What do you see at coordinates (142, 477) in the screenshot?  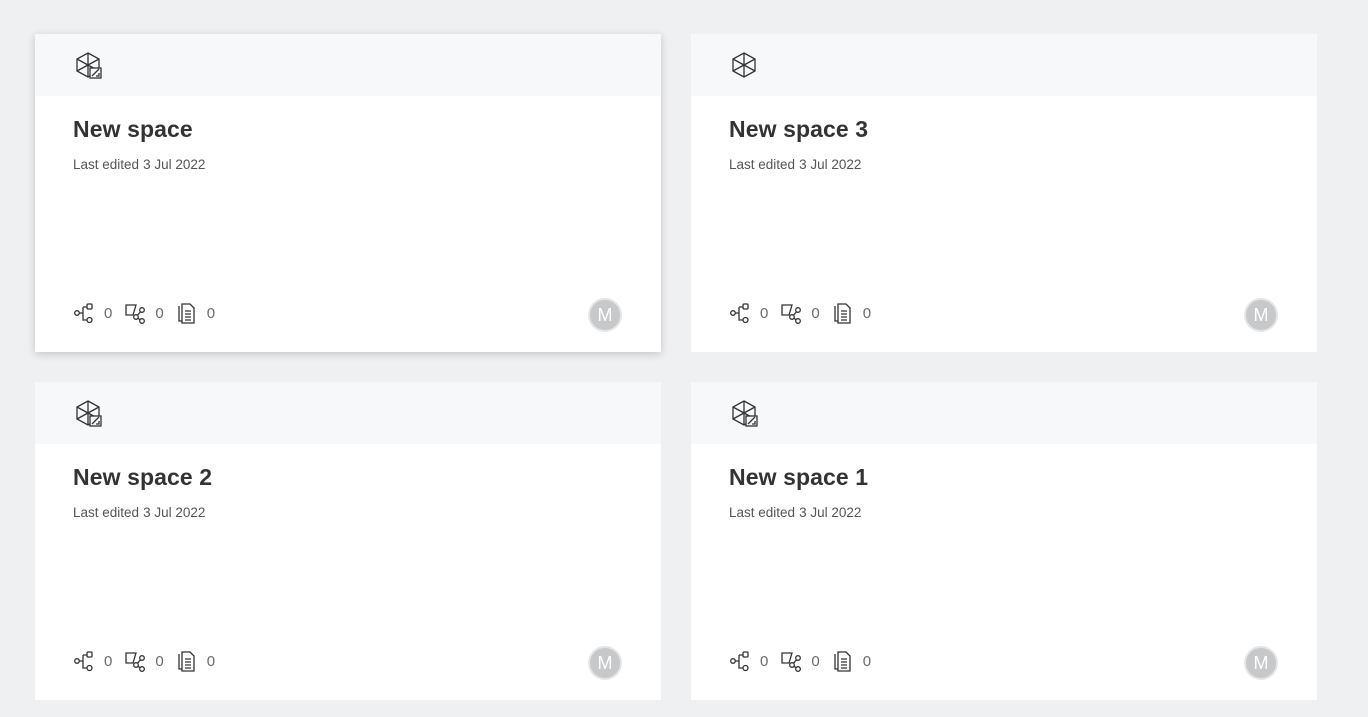 I see `space-title: New space 2` at bounding box center [142, 477].